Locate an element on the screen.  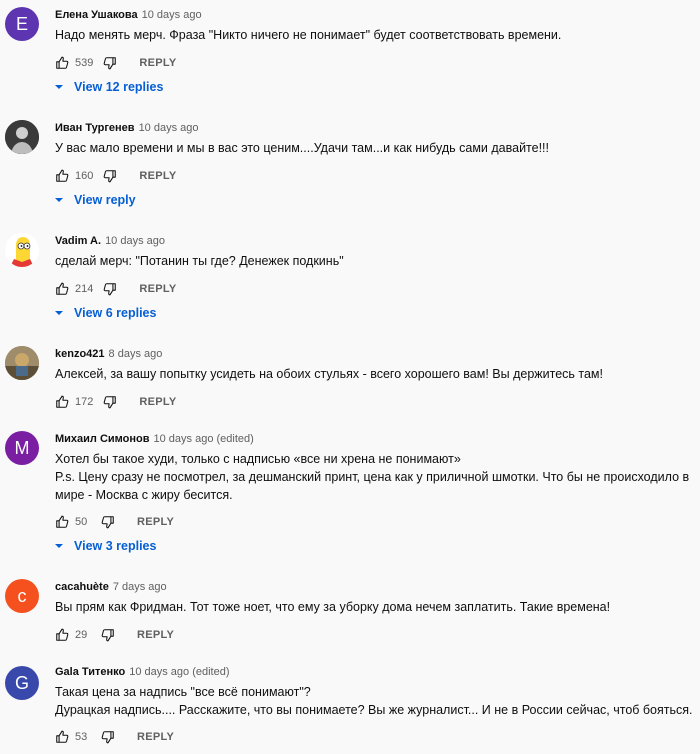
comment-actions: 160 REPLY is located at coordinates (116, 176).